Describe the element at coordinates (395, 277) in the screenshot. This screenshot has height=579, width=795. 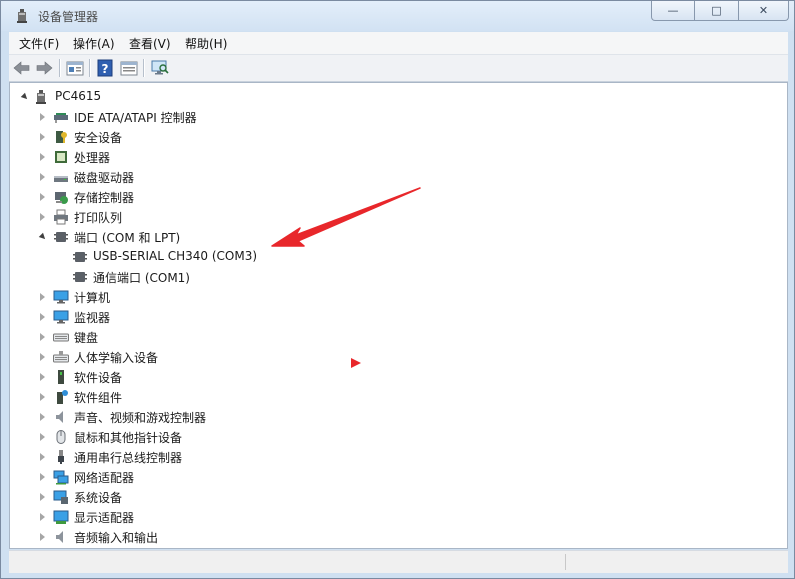
I see `tree-child-com1: 通信端口 (COM1)` at that location.